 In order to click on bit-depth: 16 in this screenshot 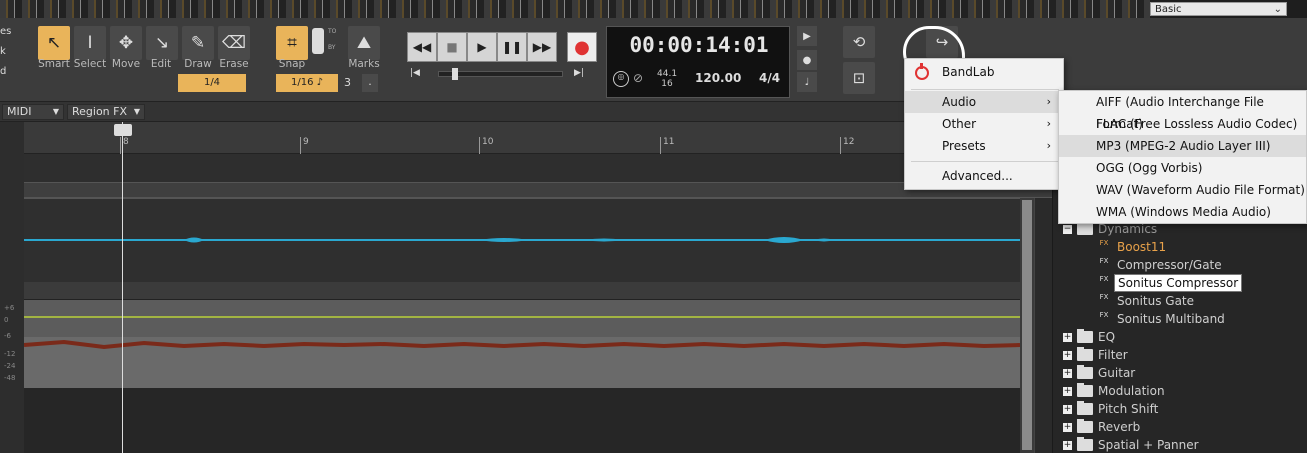, I will do `click(667, 84)`.